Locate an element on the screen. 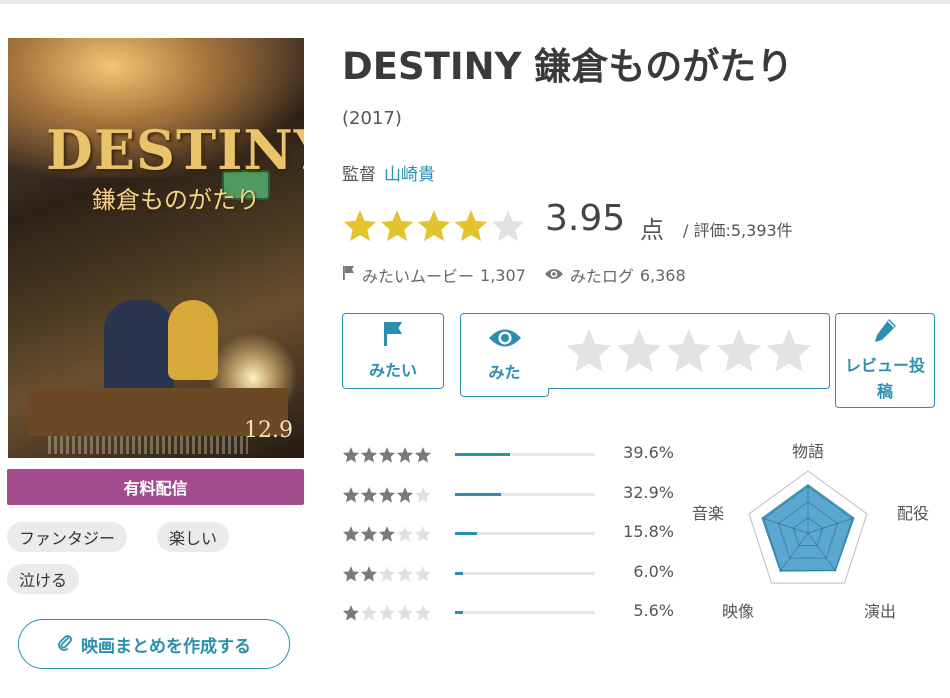 This screenshot has width=950, height=698. average-rating-stars is located at coordinates (434, 225).